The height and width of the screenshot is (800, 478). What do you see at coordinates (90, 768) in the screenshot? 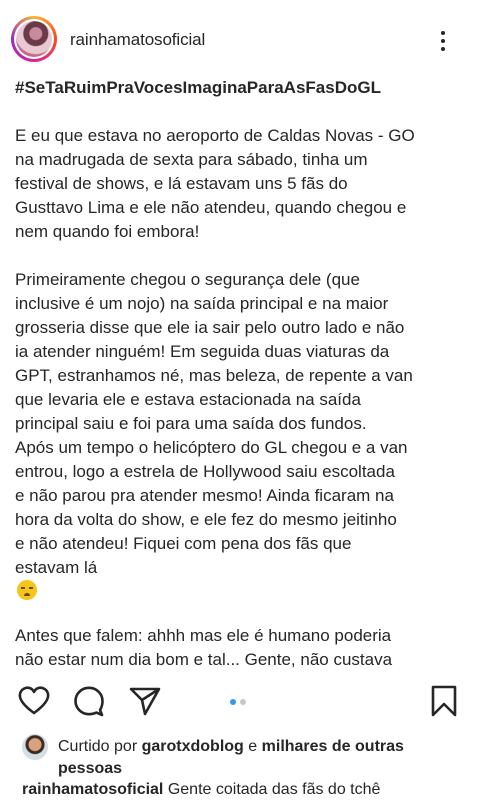
I see `likes-others-line2: pessoas` at bounding box center [90, 768].